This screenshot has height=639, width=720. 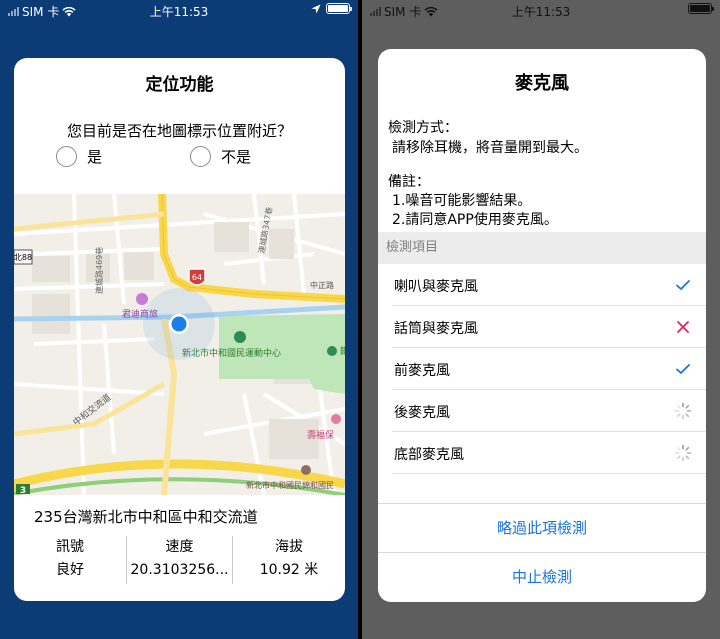 I want to click on radio-no-label: 不是, so click(x=236, y=157).